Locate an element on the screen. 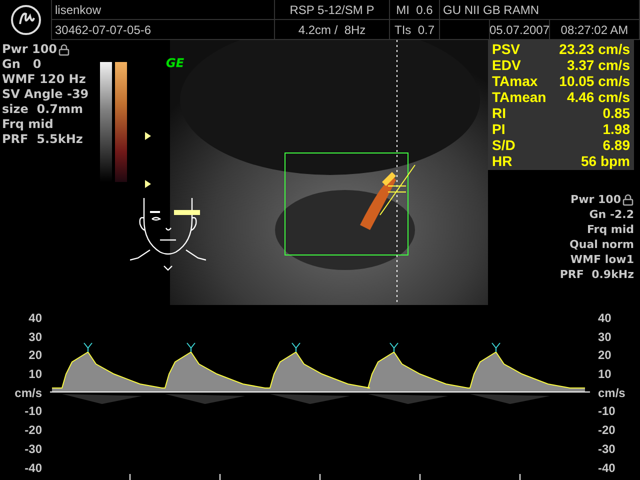  measurement-value: 56 bpm is located at coordinates (605, 161).